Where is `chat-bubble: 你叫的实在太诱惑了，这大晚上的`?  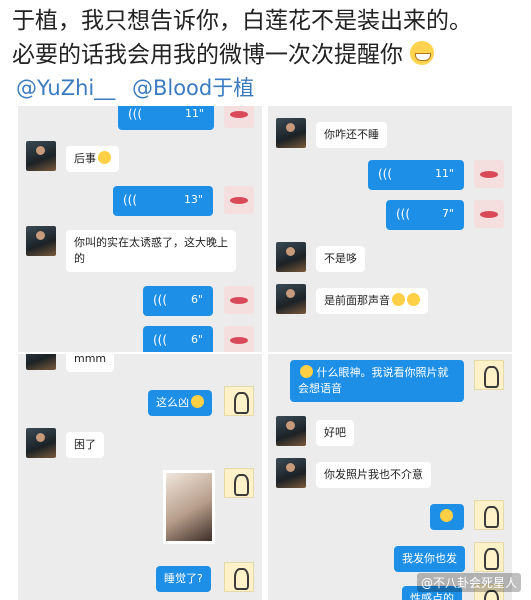
chat-bubble: 你叫的实在太诱惑了，这大晚上的 is located at coordinates (151, 251).